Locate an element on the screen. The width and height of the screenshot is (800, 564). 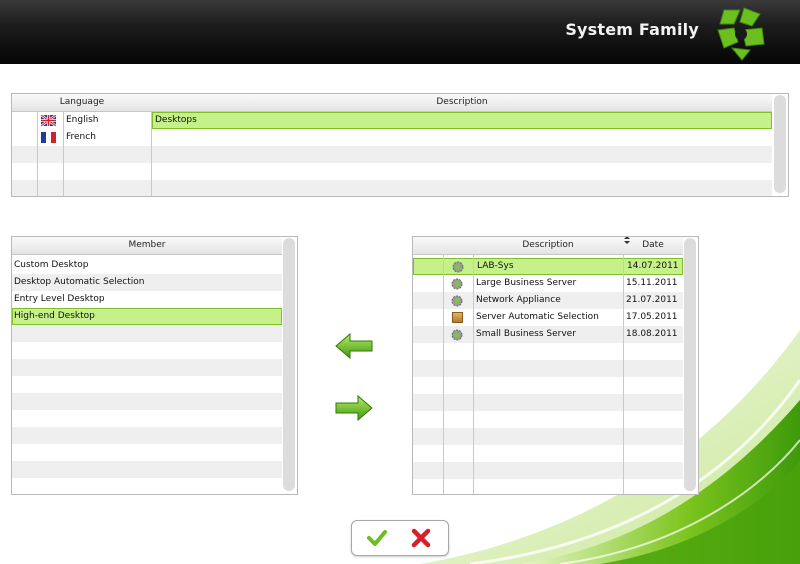
system-date: 18.08.2011 is located at coordinates (652, 334).